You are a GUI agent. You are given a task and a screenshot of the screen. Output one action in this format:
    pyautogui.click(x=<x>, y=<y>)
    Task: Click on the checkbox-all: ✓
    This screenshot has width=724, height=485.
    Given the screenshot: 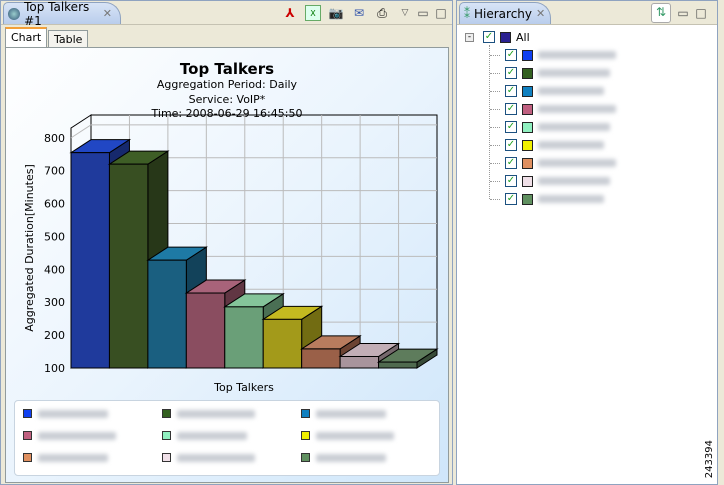 What is the action you would take?
    pyautogui.click(x=489, y=37)
    